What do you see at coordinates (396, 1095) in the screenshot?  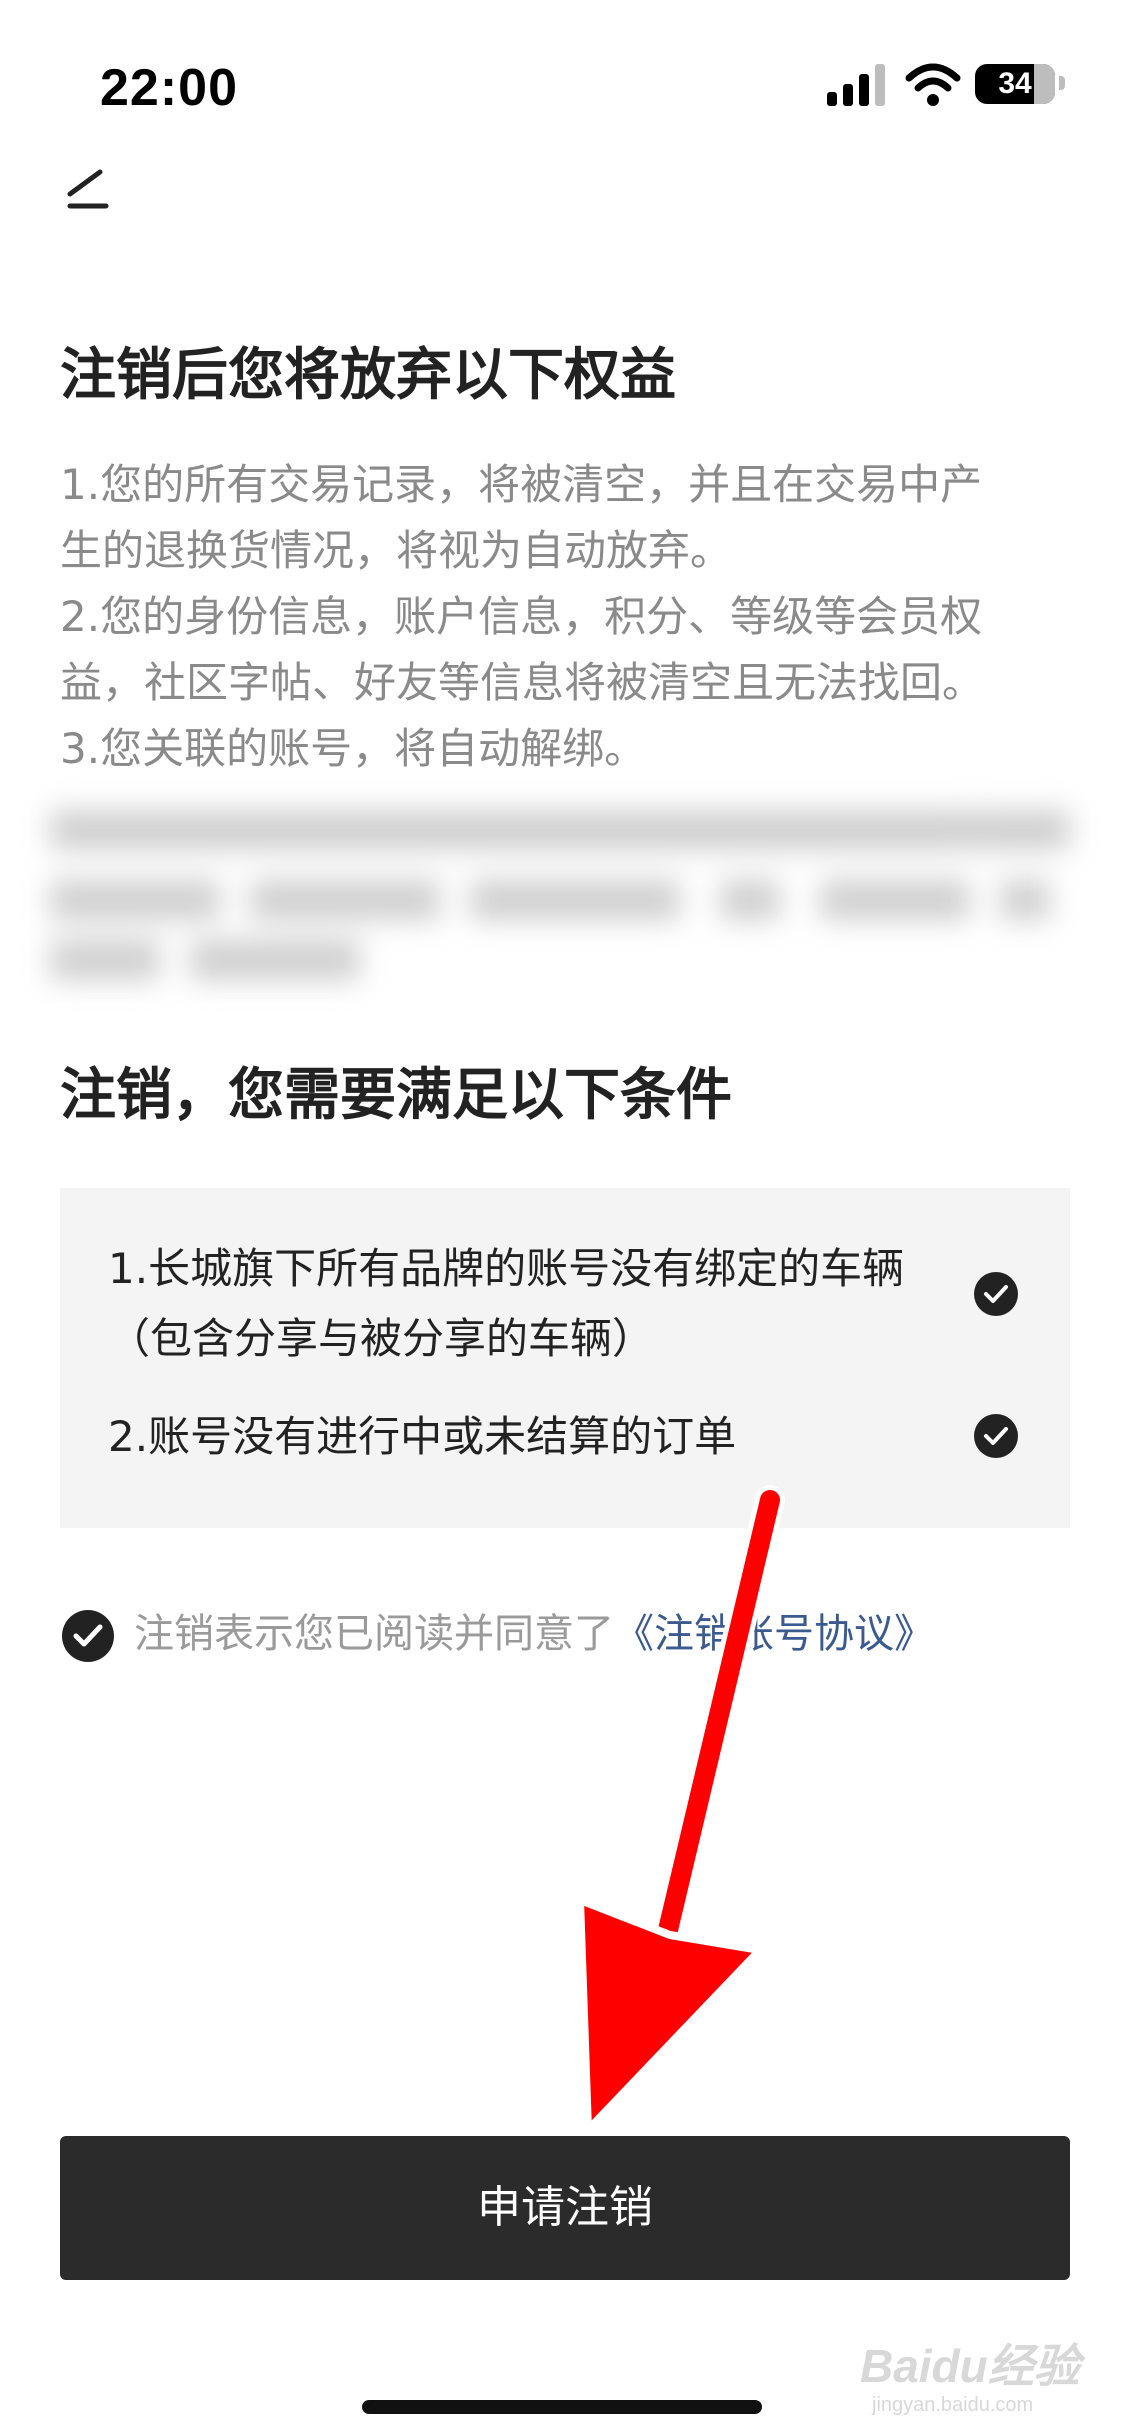 I see `section-title-conditions: 注销，您需要满足以下条件` at bounding box center [396, 1095].